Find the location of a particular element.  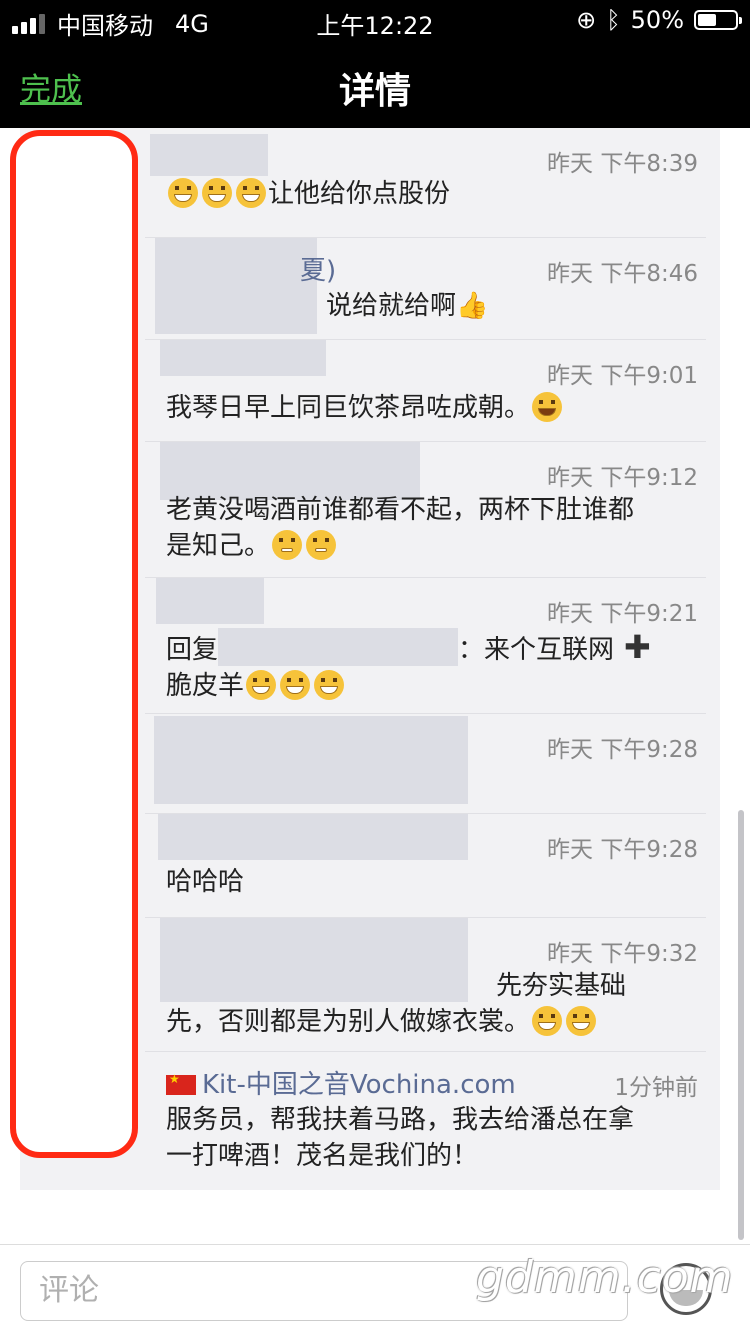

thumbs-up-icon: 👍 is located at coordinates (472, 306).